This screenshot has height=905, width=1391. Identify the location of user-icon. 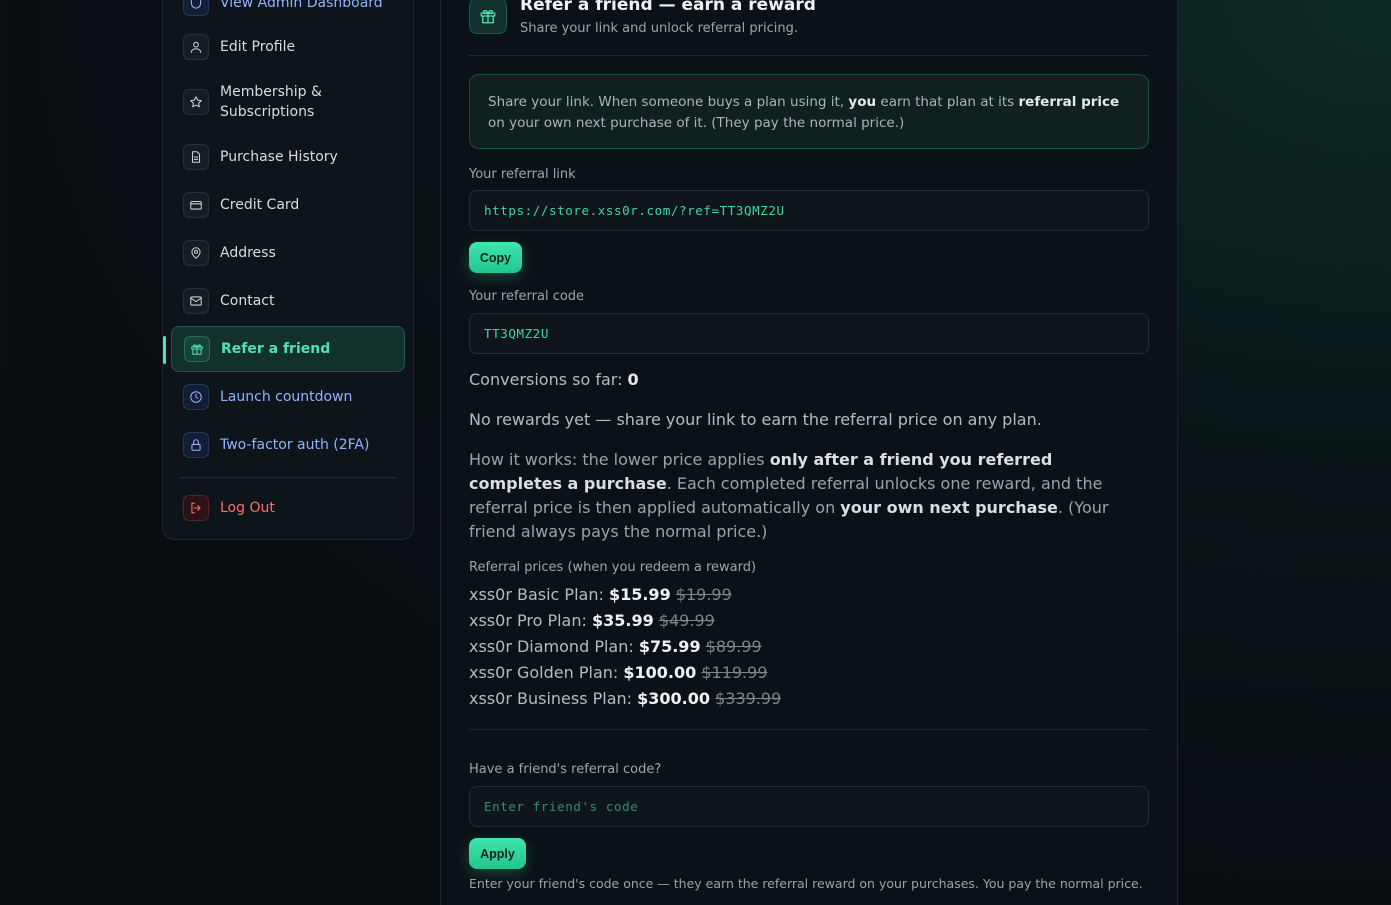
(196, 47).